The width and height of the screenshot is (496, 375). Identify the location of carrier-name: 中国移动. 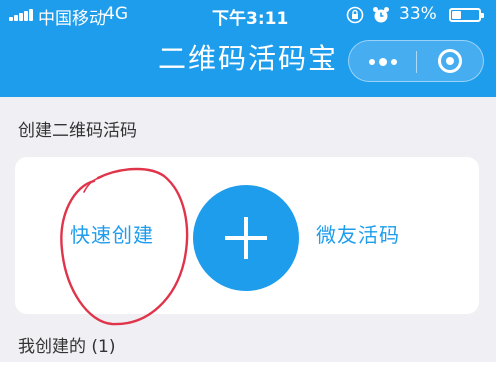
(72, 19).